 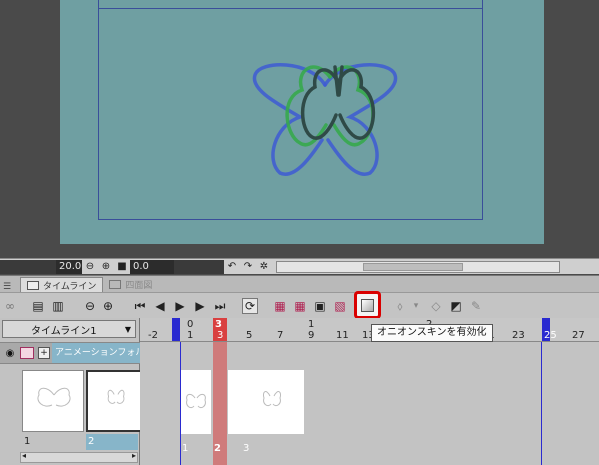 I want to click on ruler-label: 27, so click(x=578, y=335).